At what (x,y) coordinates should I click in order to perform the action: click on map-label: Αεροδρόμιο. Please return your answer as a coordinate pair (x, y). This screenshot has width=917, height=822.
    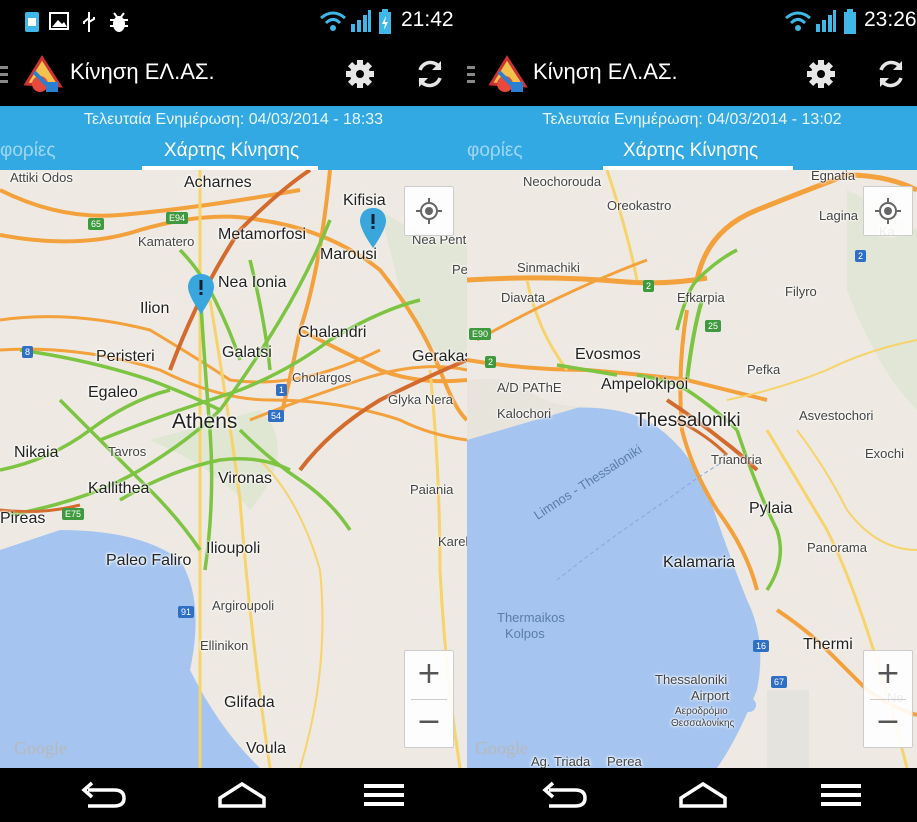
    Looking at the image, I should click on (701, 711).